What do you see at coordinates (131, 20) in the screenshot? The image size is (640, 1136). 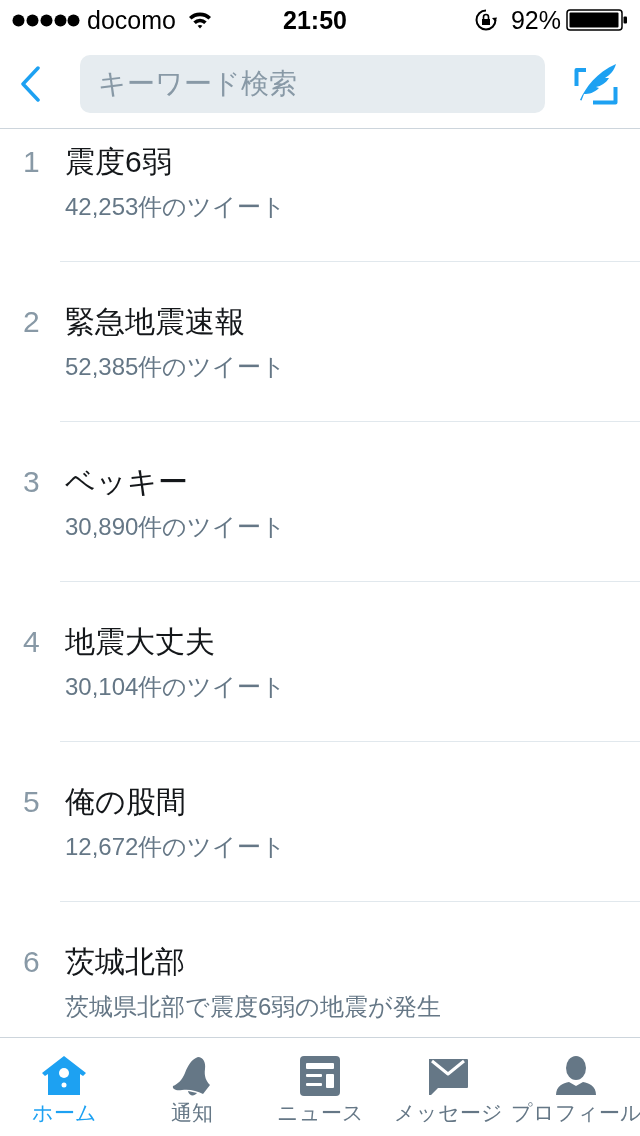 I see `carrier-name: docomo` at bounding box center [131, 20].